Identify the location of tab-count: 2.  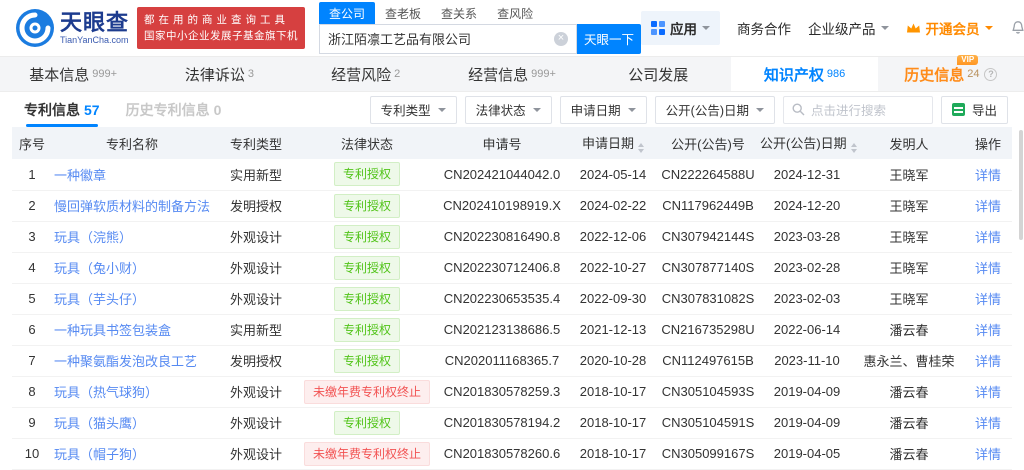
(397, 74).